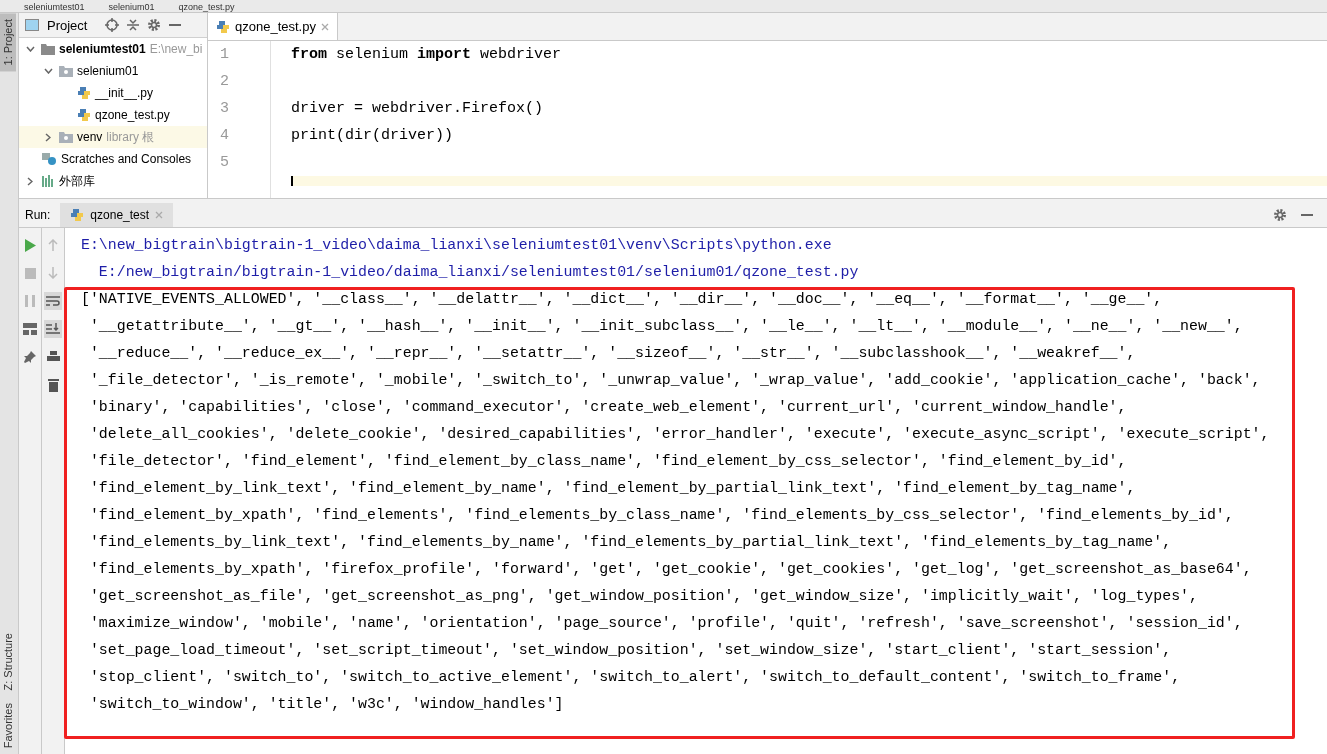  I want to click on pin-icon, so click(30, 357).